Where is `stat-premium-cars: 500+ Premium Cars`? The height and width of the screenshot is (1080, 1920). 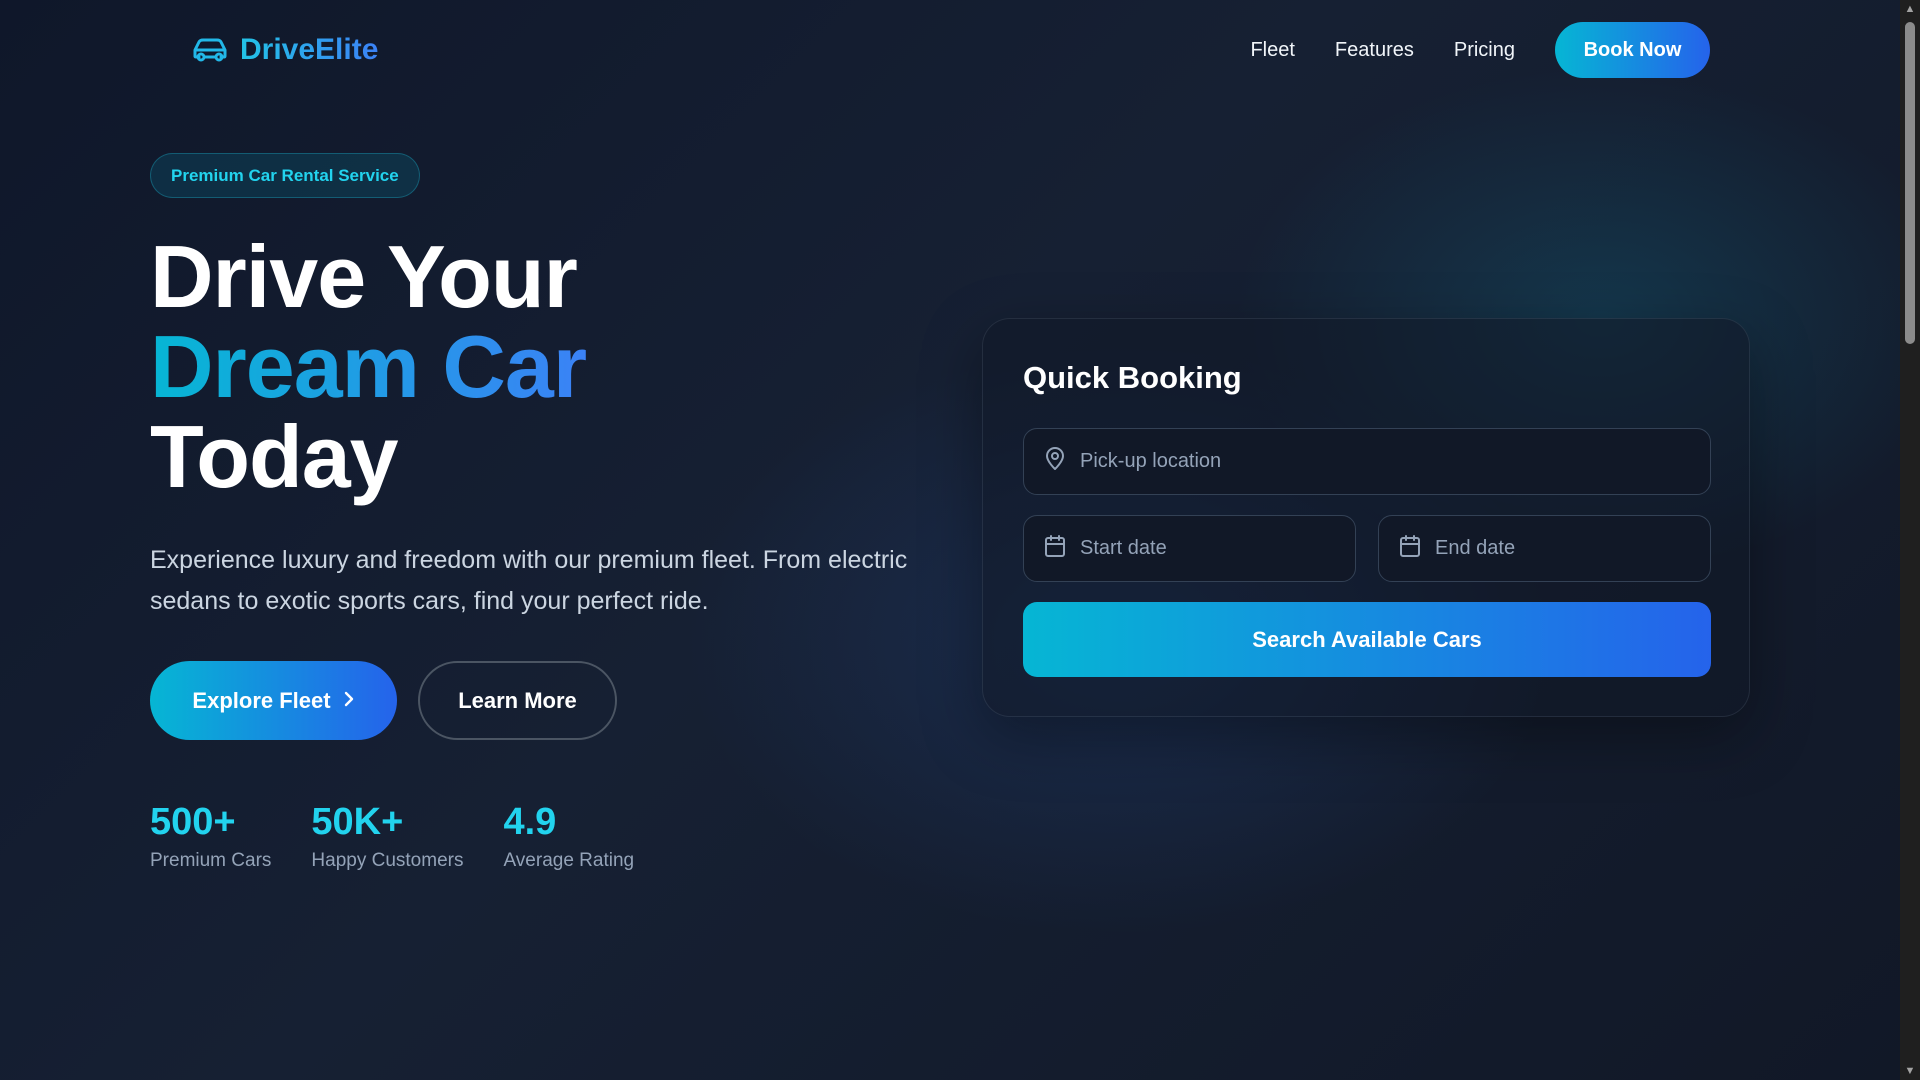 stat-premium-cars: 500+ Premium Cars is located at coordinates (210, 836).